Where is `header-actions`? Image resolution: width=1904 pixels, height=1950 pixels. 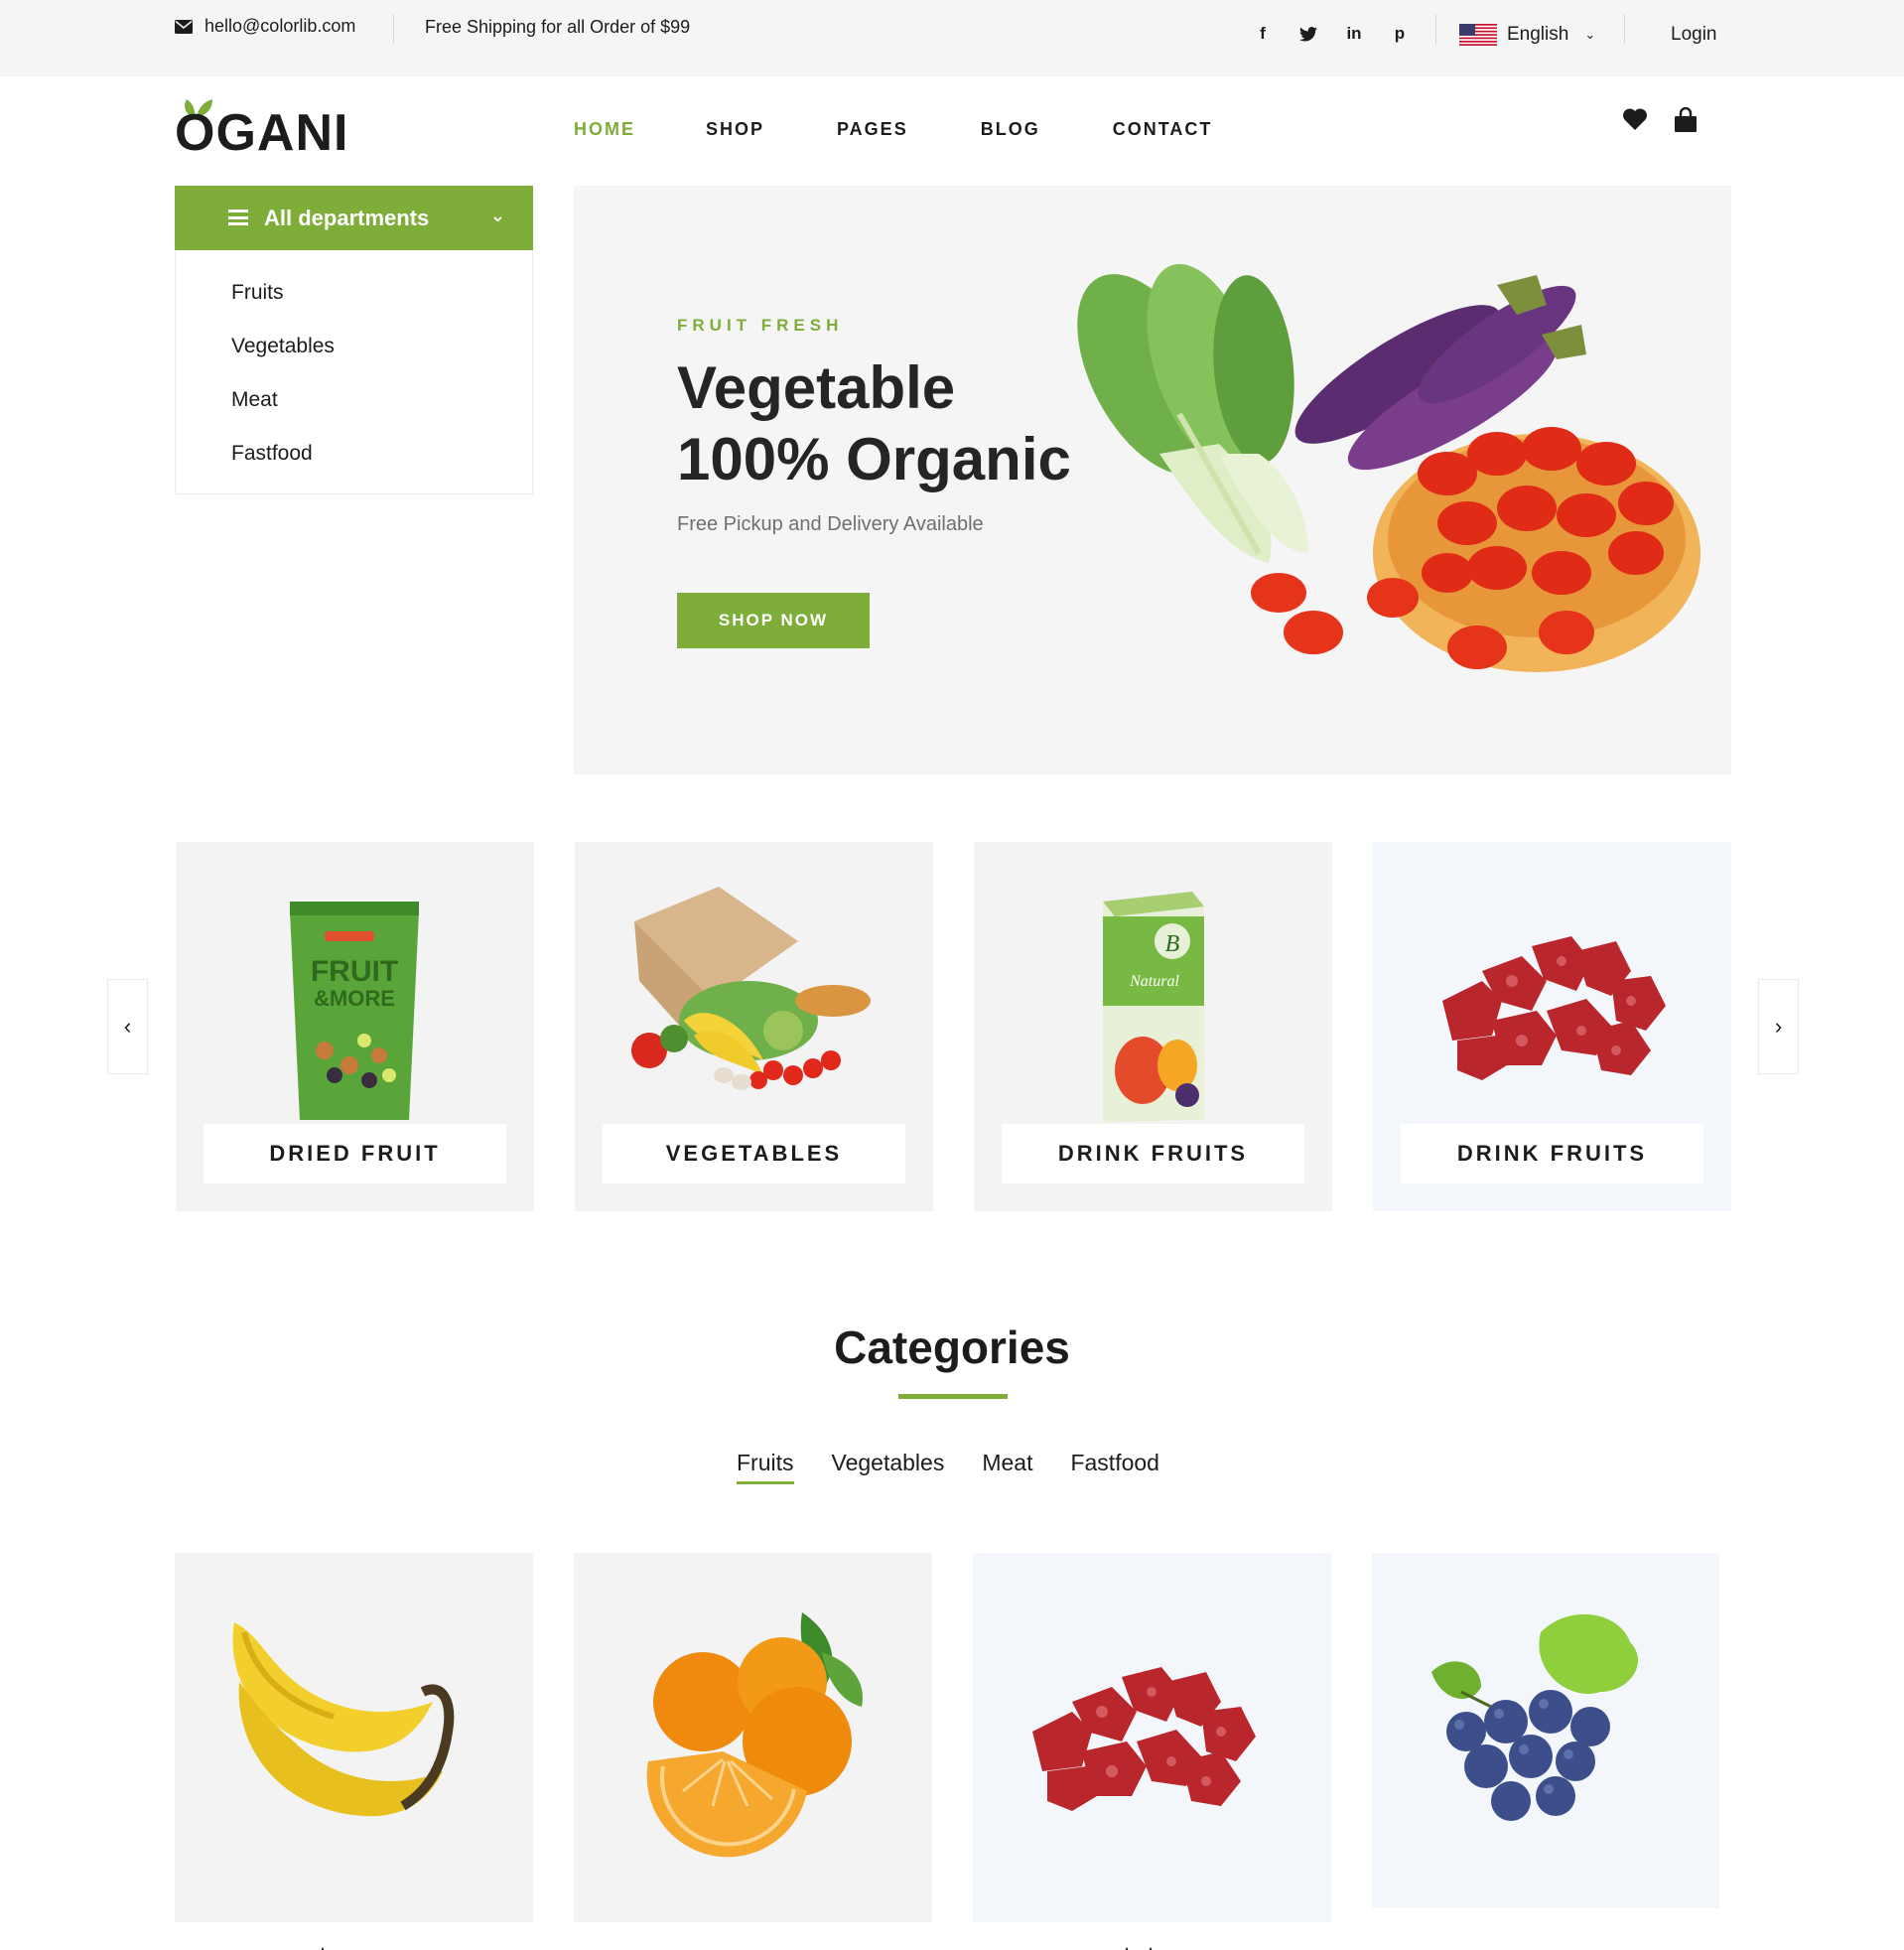 header-actions is located at coordinates (1660, 120).